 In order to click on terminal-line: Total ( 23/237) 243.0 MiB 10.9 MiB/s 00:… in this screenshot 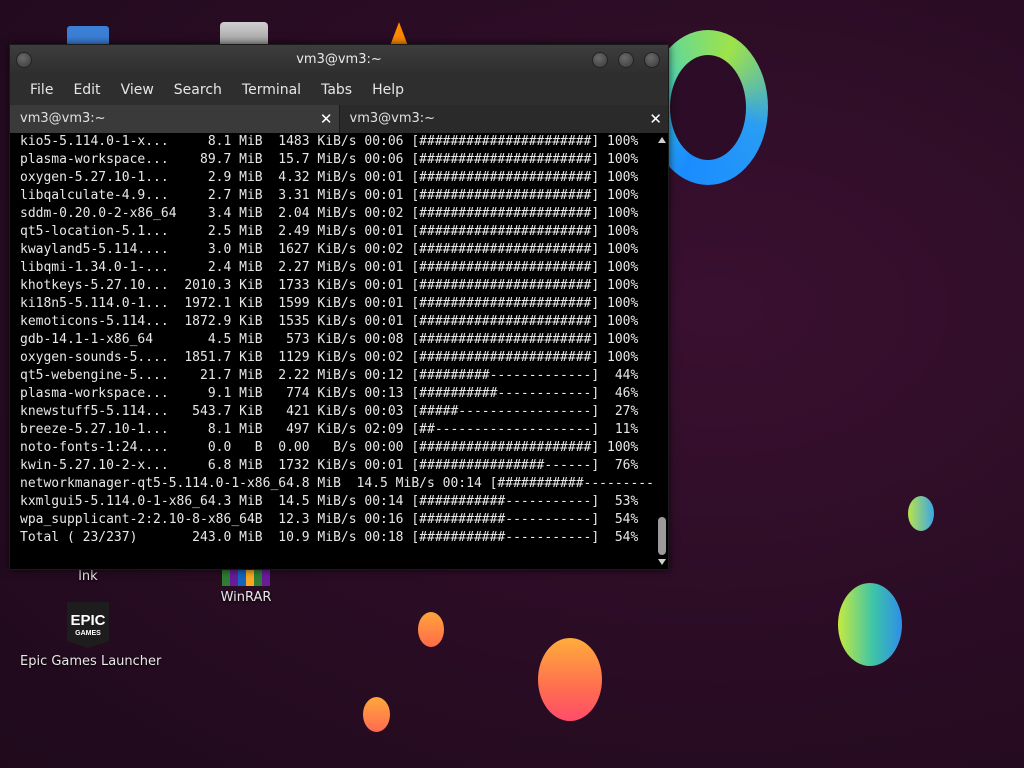, I will do `click(329, 537)`.